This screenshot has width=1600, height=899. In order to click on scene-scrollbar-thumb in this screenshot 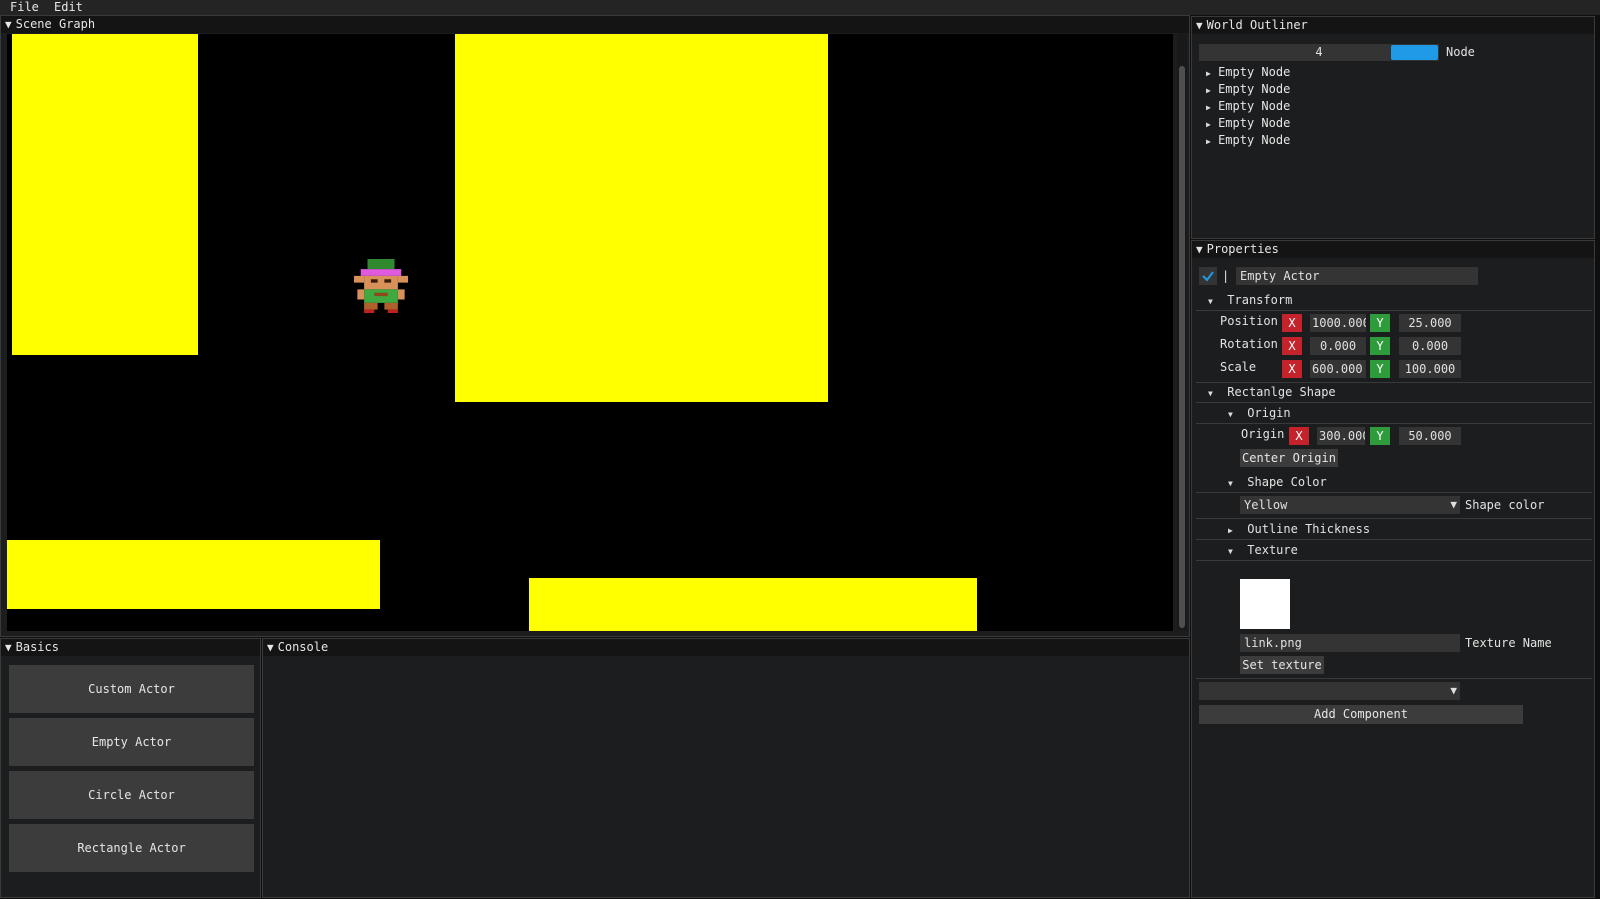, I will do `click(1182, 347)`.